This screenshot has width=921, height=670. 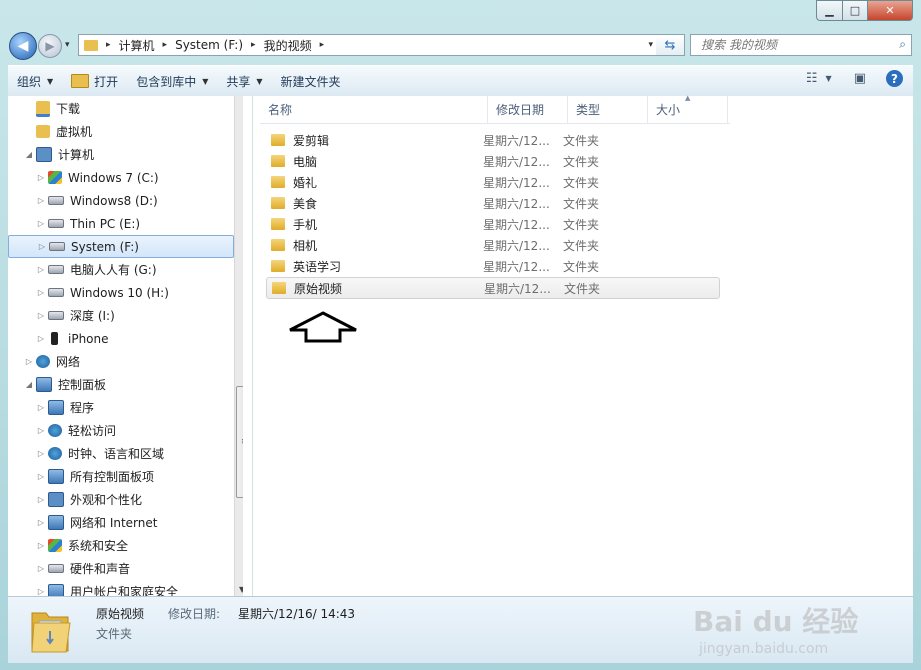 What do you see at coordinates (137, 45) in the screenshot?
I see `breadcrumb-computer: 计算机` at bounding box center [137, 45].